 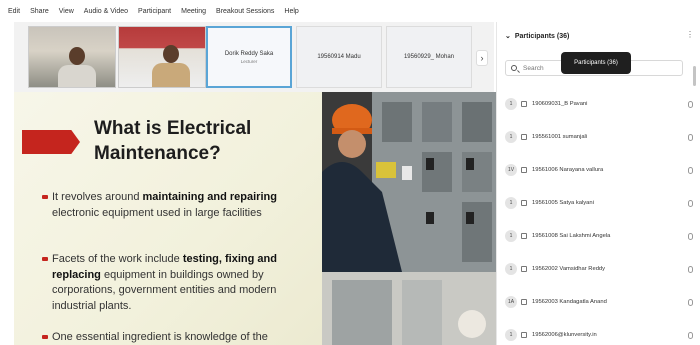 I want to click on bullet-text: It revolves around, so click(x=97, y=197).